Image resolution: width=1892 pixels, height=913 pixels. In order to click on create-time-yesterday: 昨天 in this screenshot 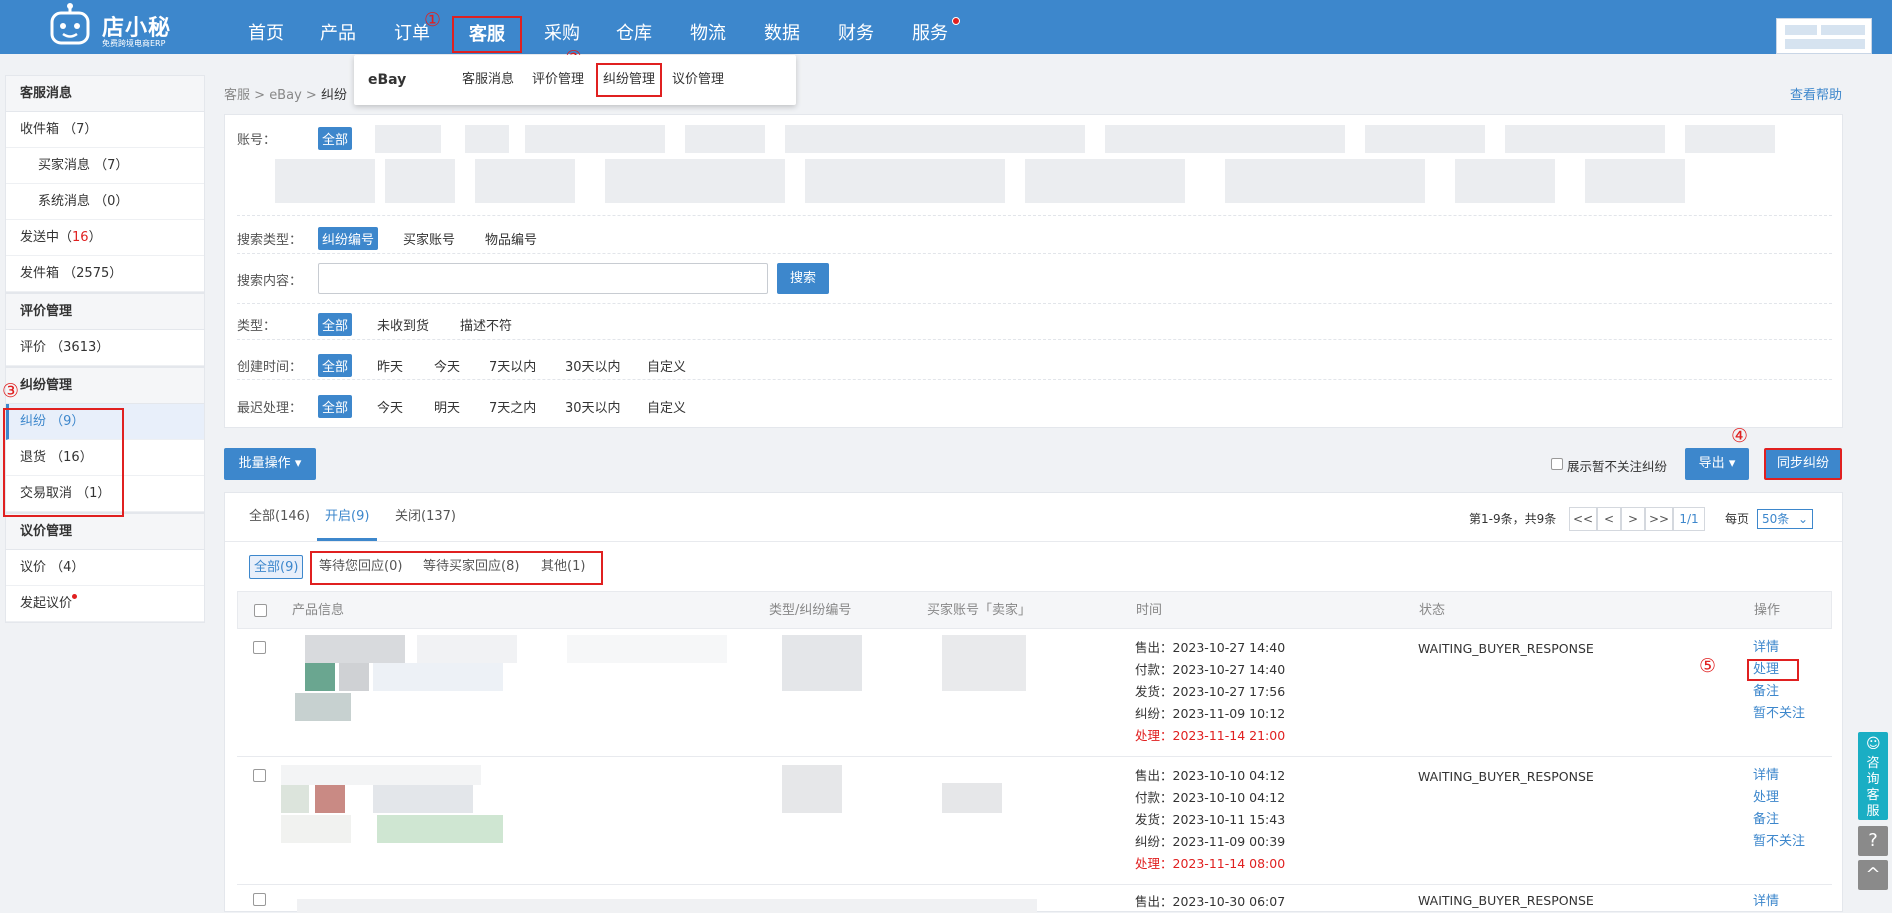, I will do `click(390, 365)`.